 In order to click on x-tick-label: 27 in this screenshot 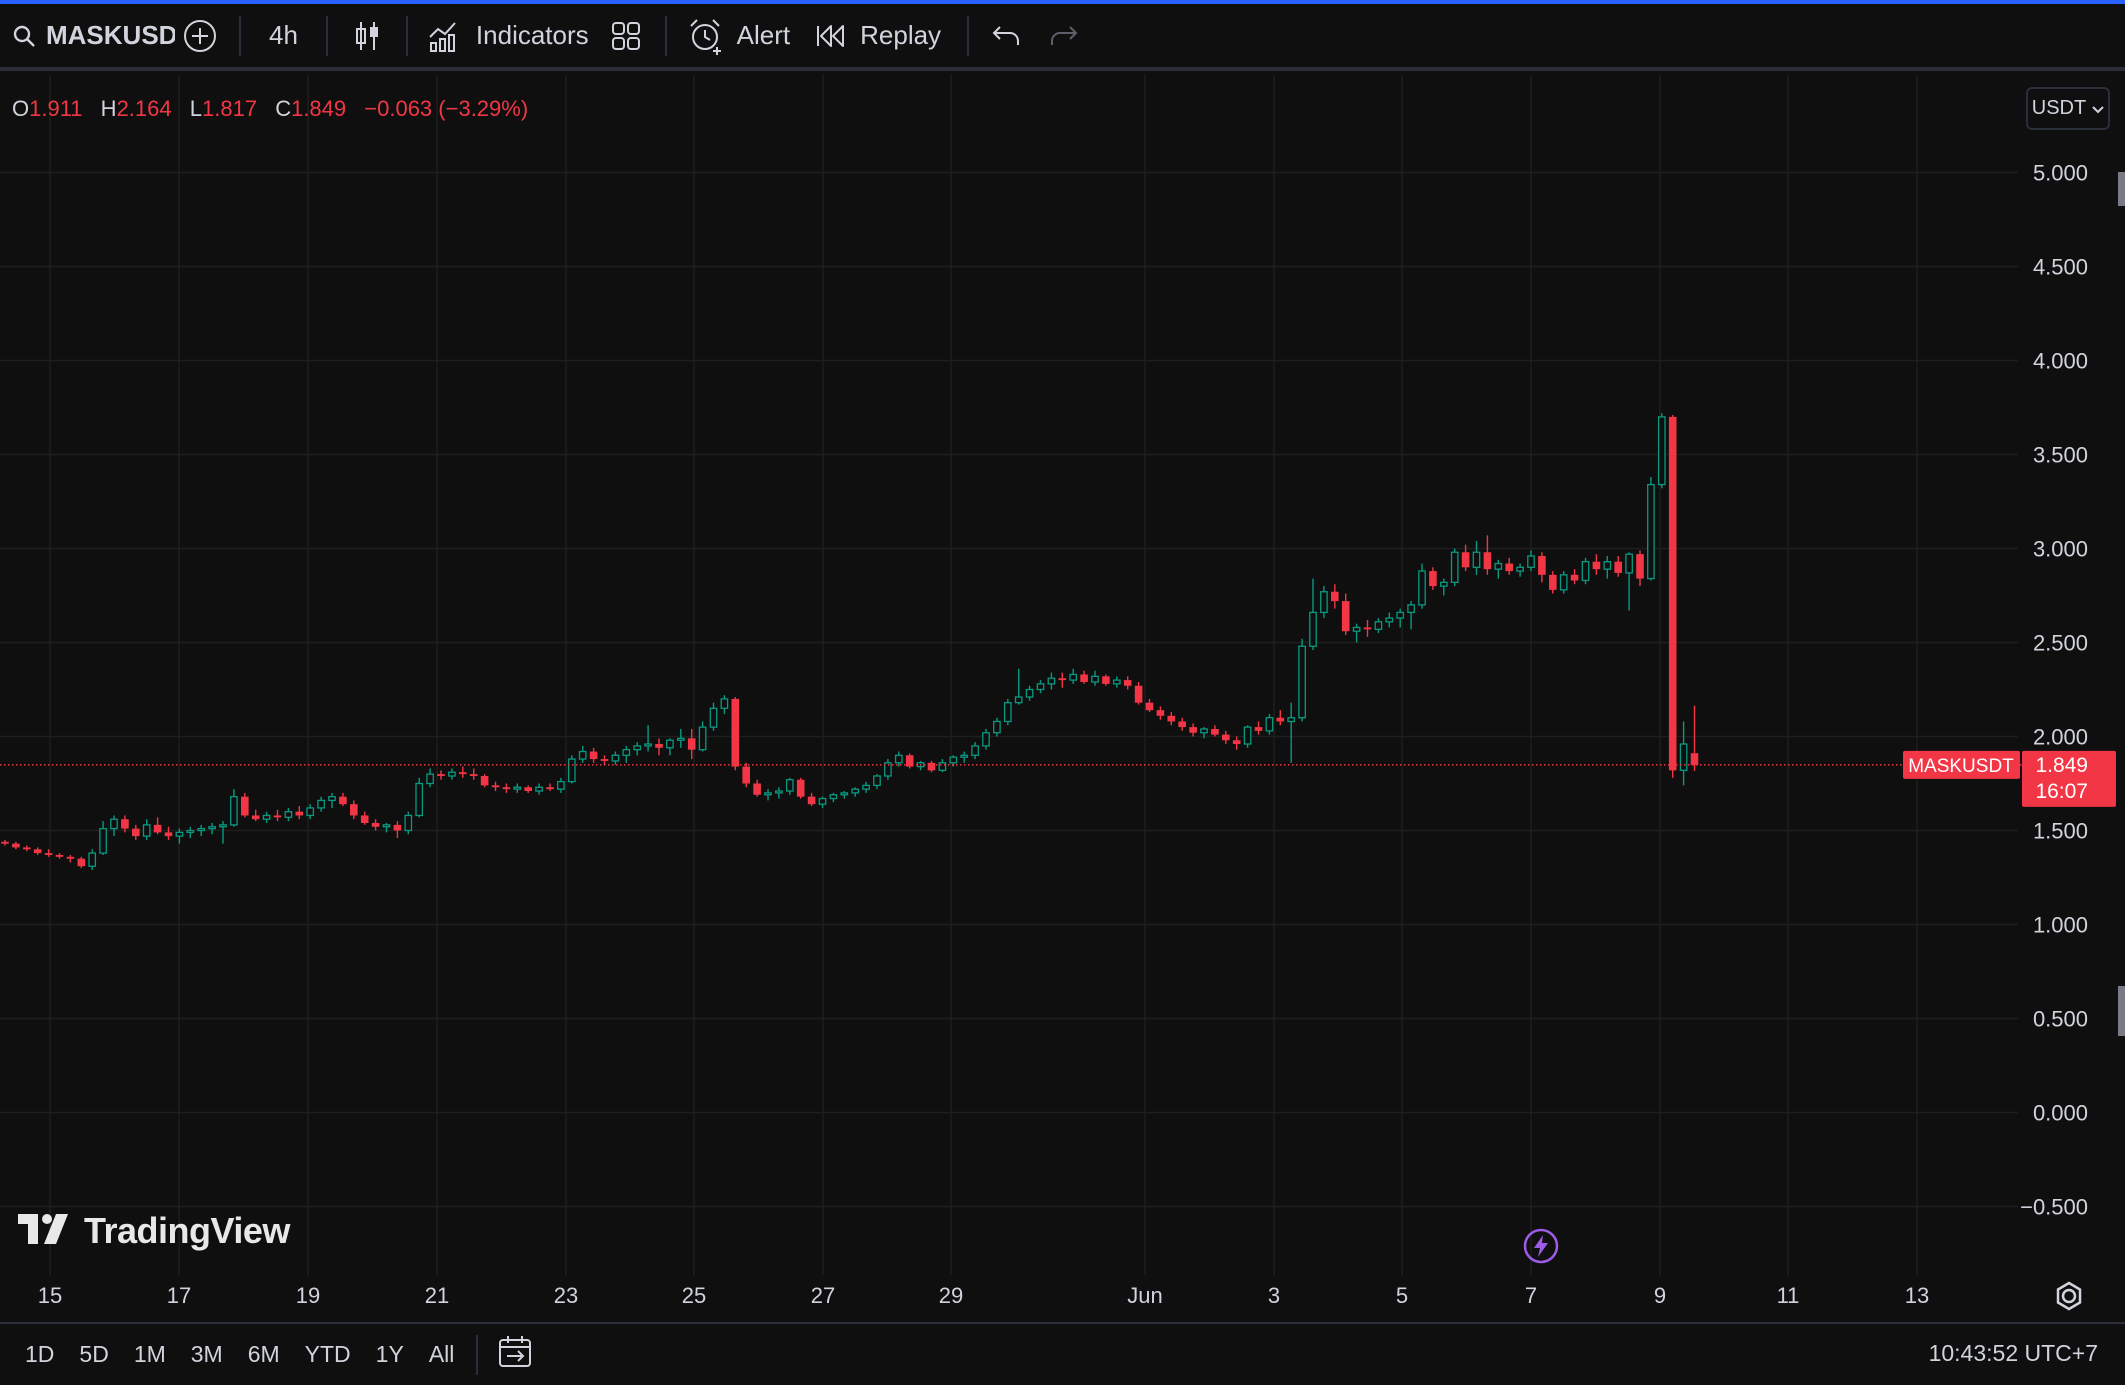, I will do `click(823, 1295)`.